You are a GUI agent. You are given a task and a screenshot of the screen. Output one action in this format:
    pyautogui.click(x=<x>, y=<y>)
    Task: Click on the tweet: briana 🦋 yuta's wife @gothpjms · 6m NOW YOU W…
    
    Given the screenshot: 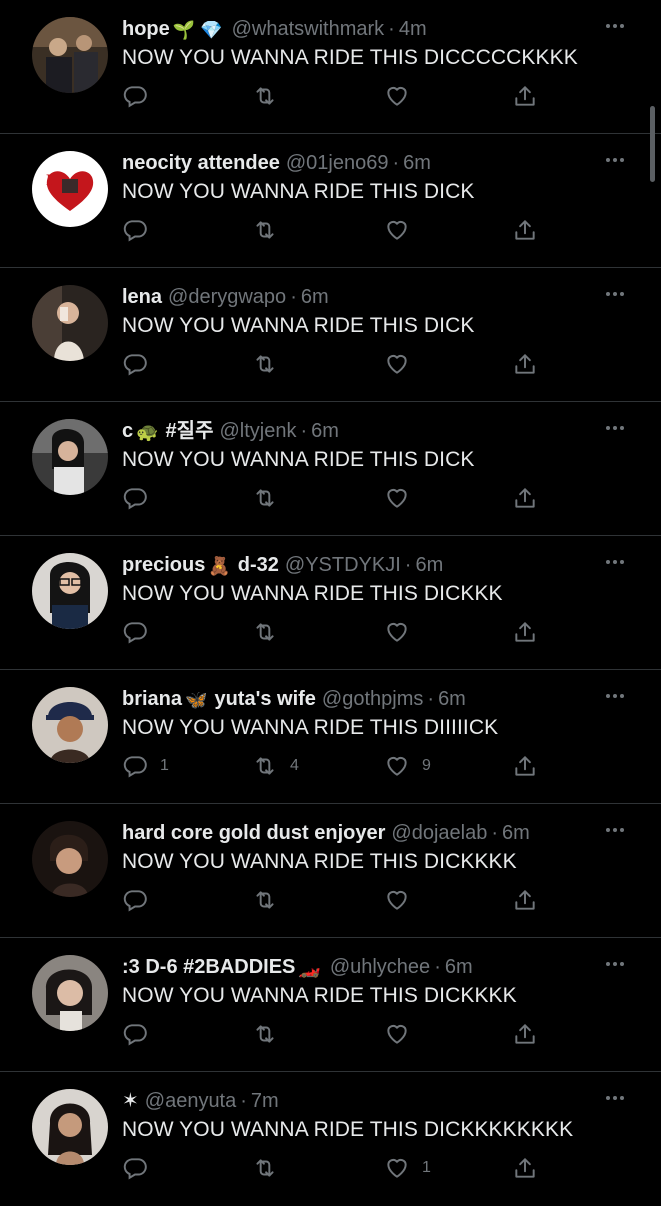 What is the action you would take?
    pyautogui.click(x=330, y=737)
    